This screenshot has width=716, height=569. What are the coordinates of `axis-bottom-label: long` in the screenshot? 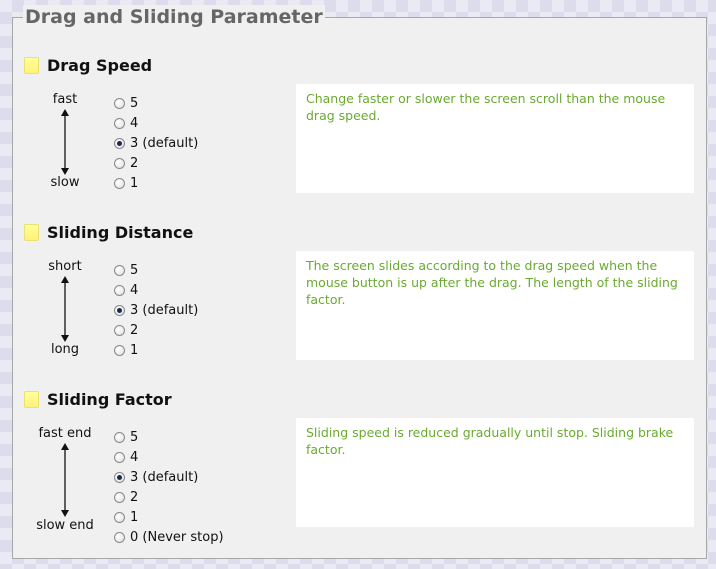 It's located at (65, 349).